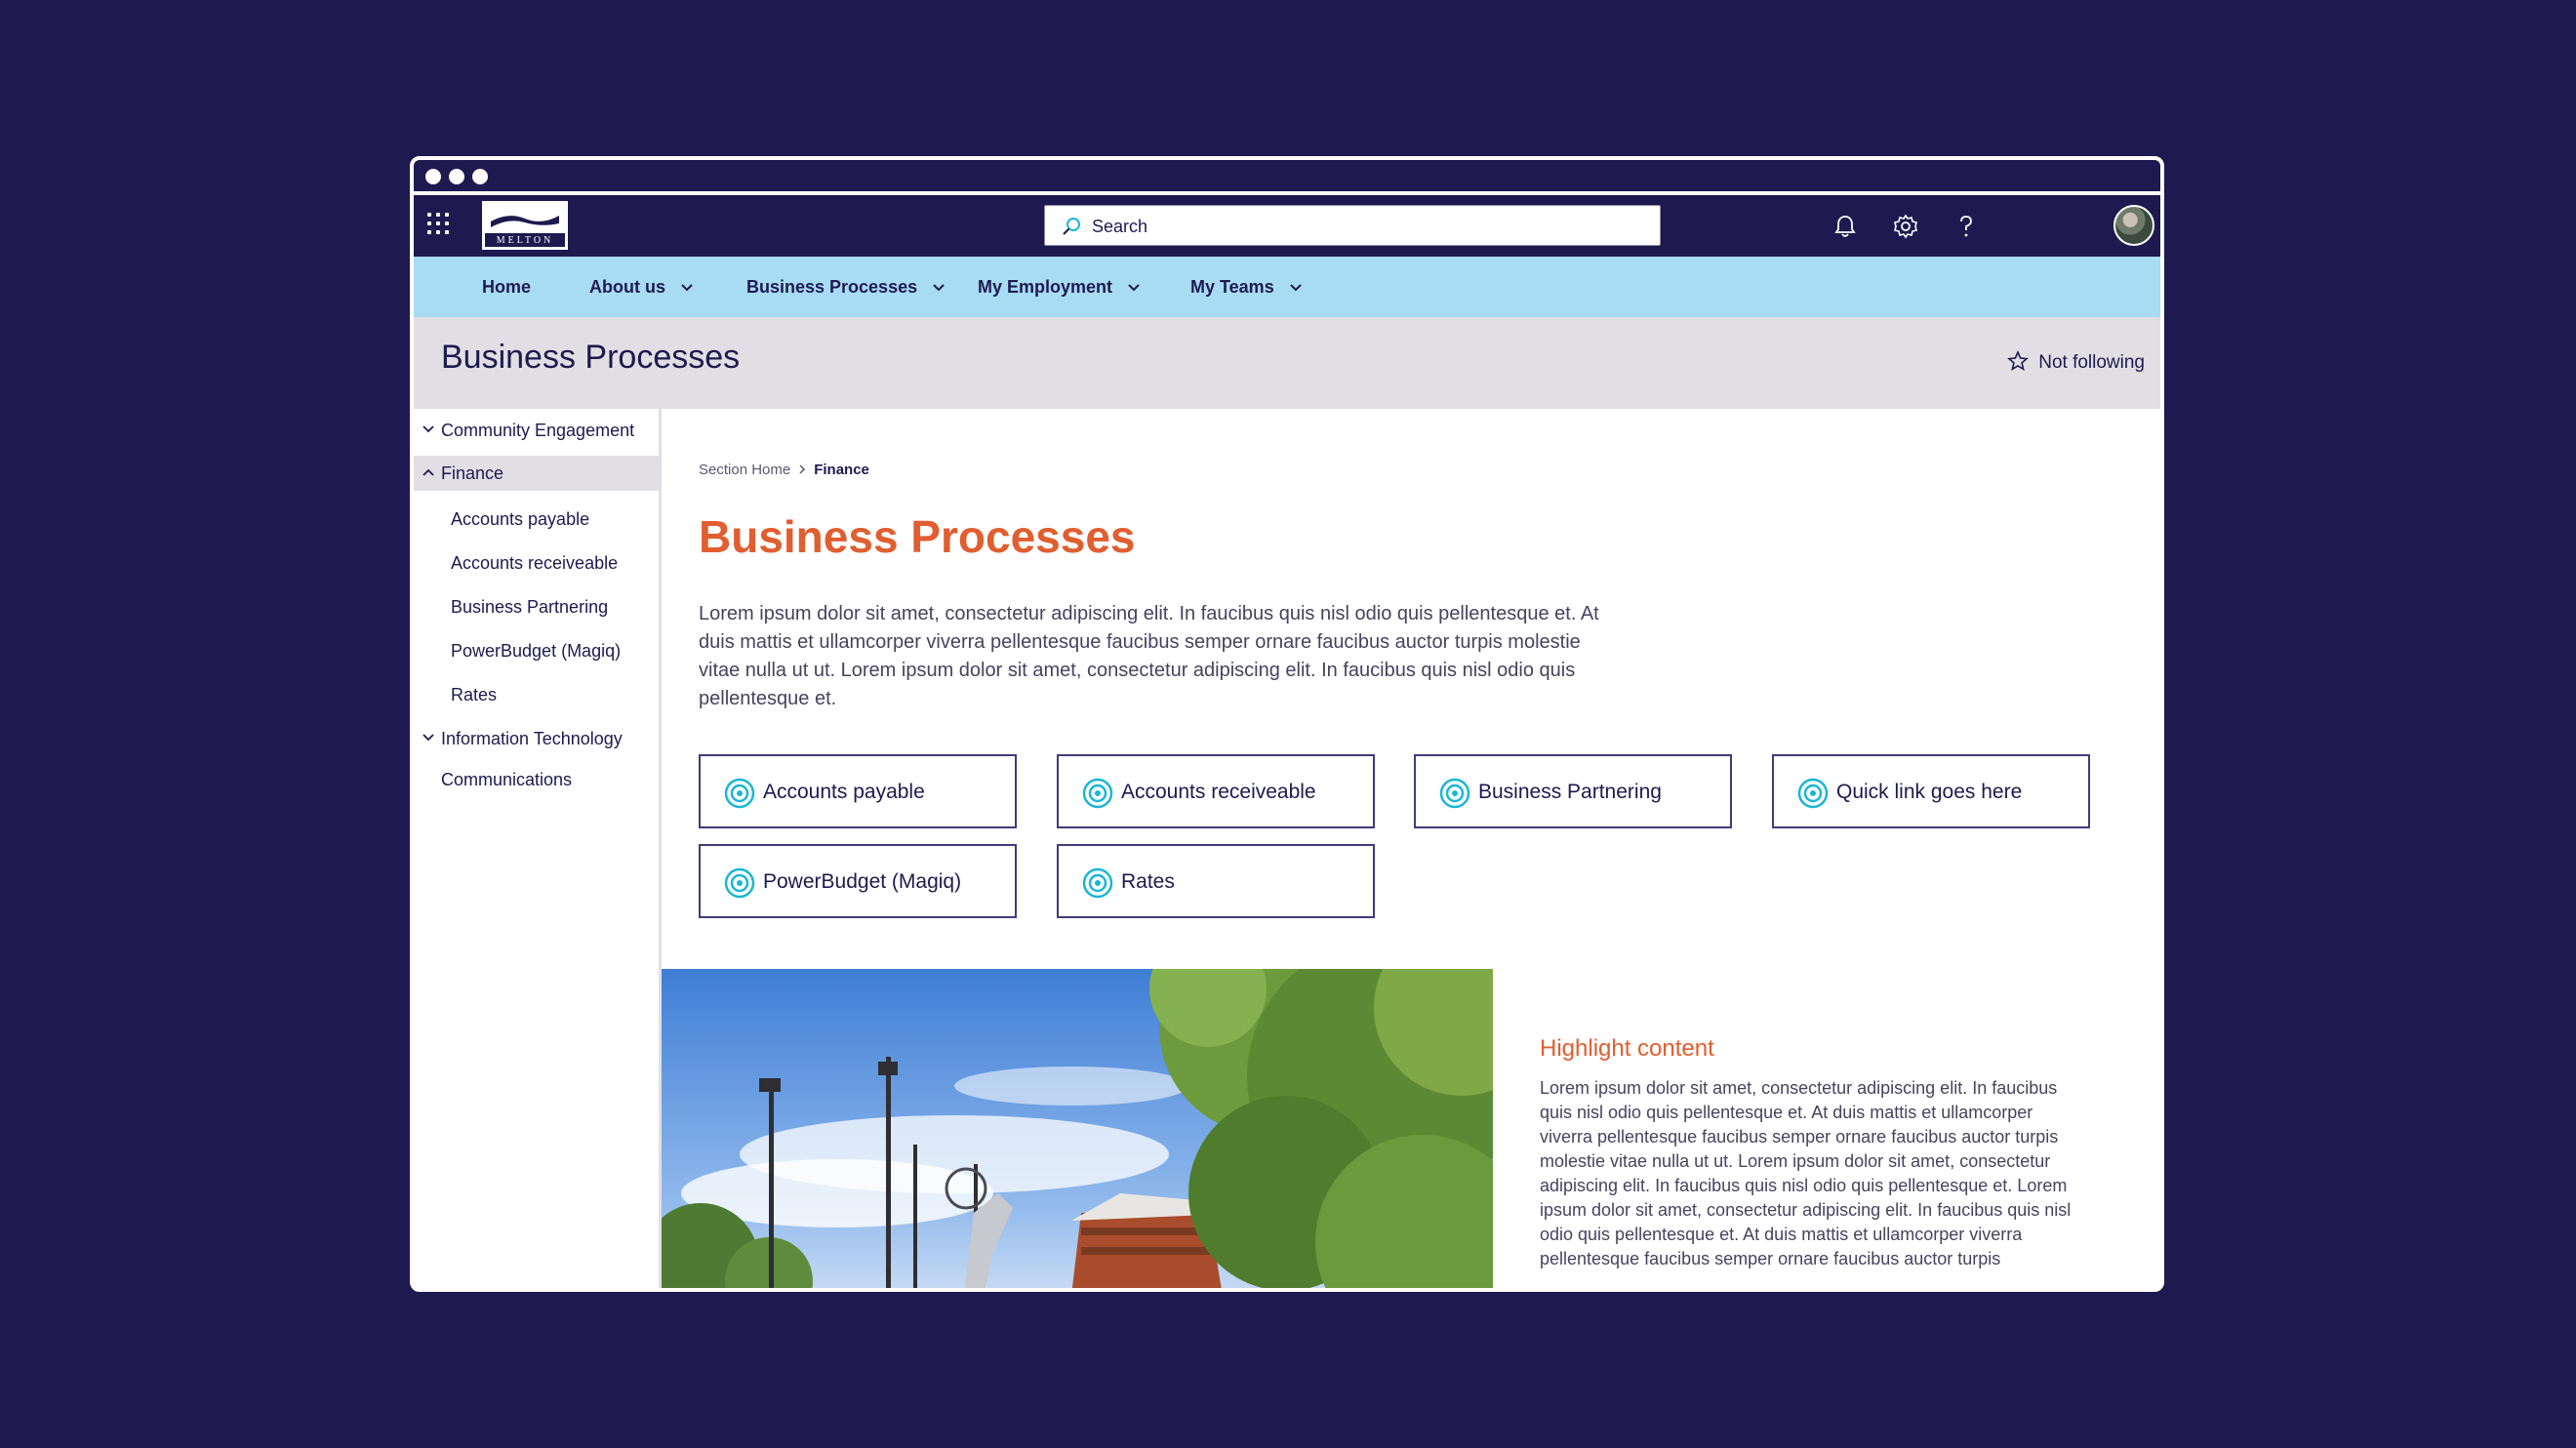 This screenshot has height=1448, width=2576. I want to click on window-dot-close, so click(433, 177).